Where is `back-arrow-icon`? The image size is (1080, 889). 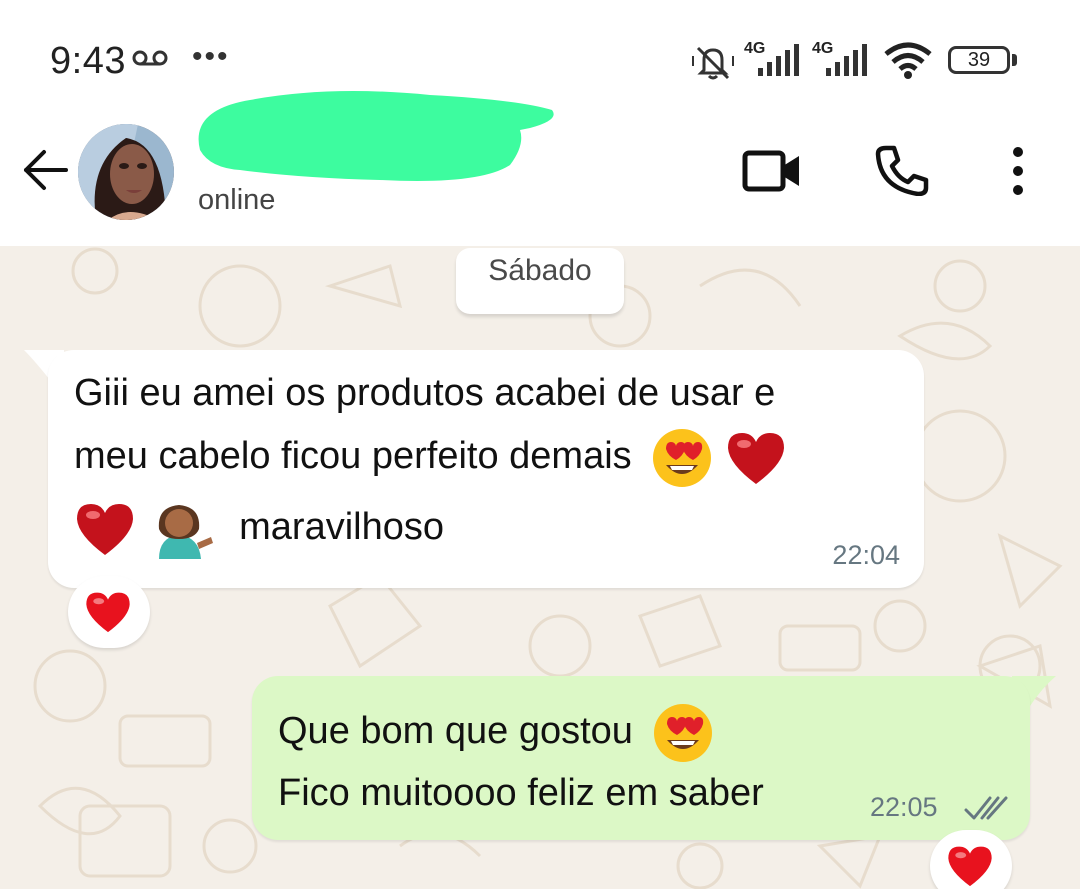 back-arrow-icon is located at coordinates (46, 170).